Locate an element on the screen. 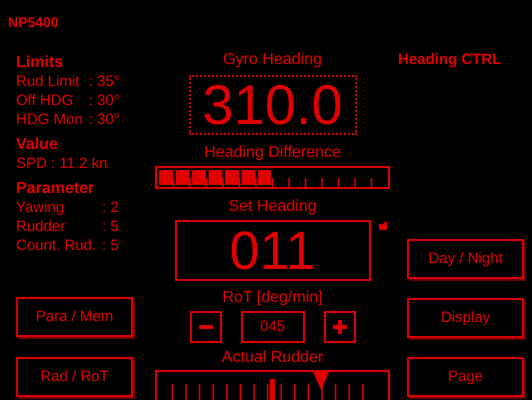 This screenshot has height=400, width=532. gyro-heading-label: Gyro Heading is located at coordinates (272, 60).